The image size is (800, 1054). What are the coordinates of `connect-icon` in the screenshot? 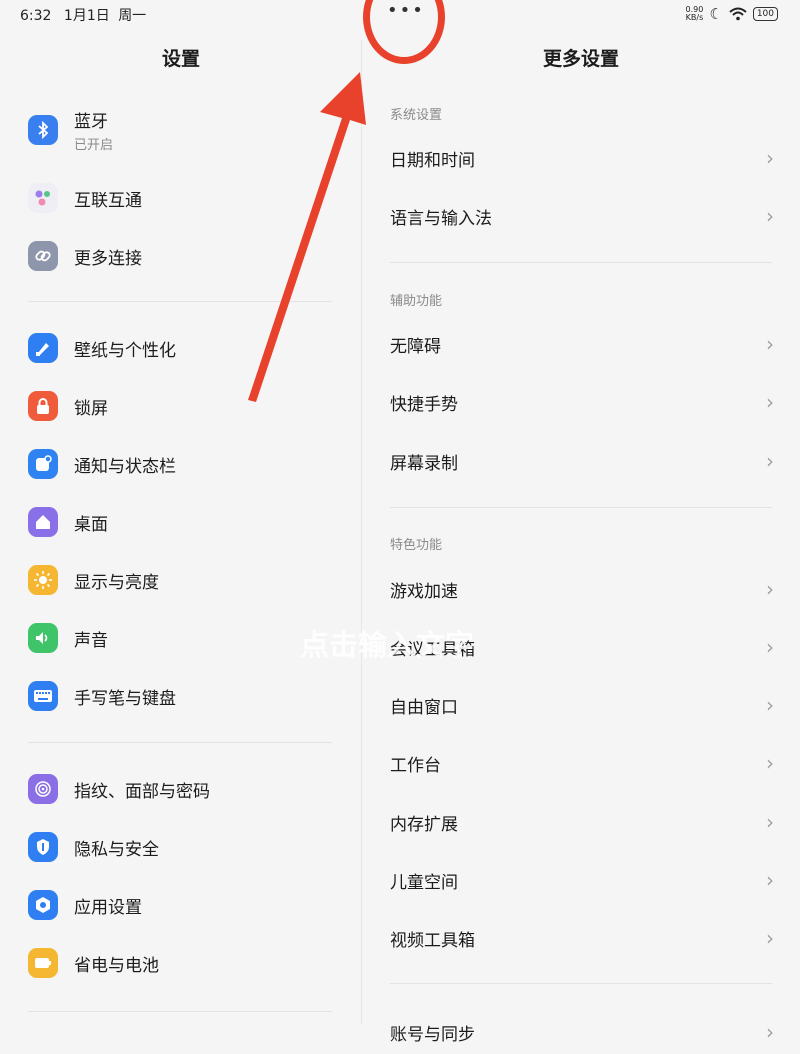 It's located at (43, 198).